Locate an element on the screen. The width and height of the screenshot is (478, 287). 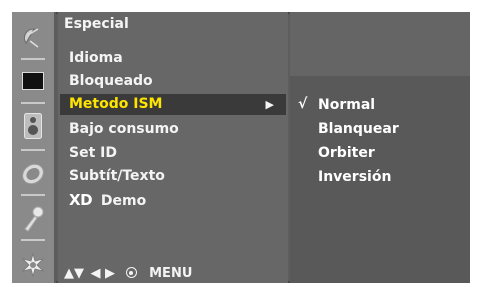
menu-item-bajo-consumo: Bajo consumo is located at coordinates (173, 129).